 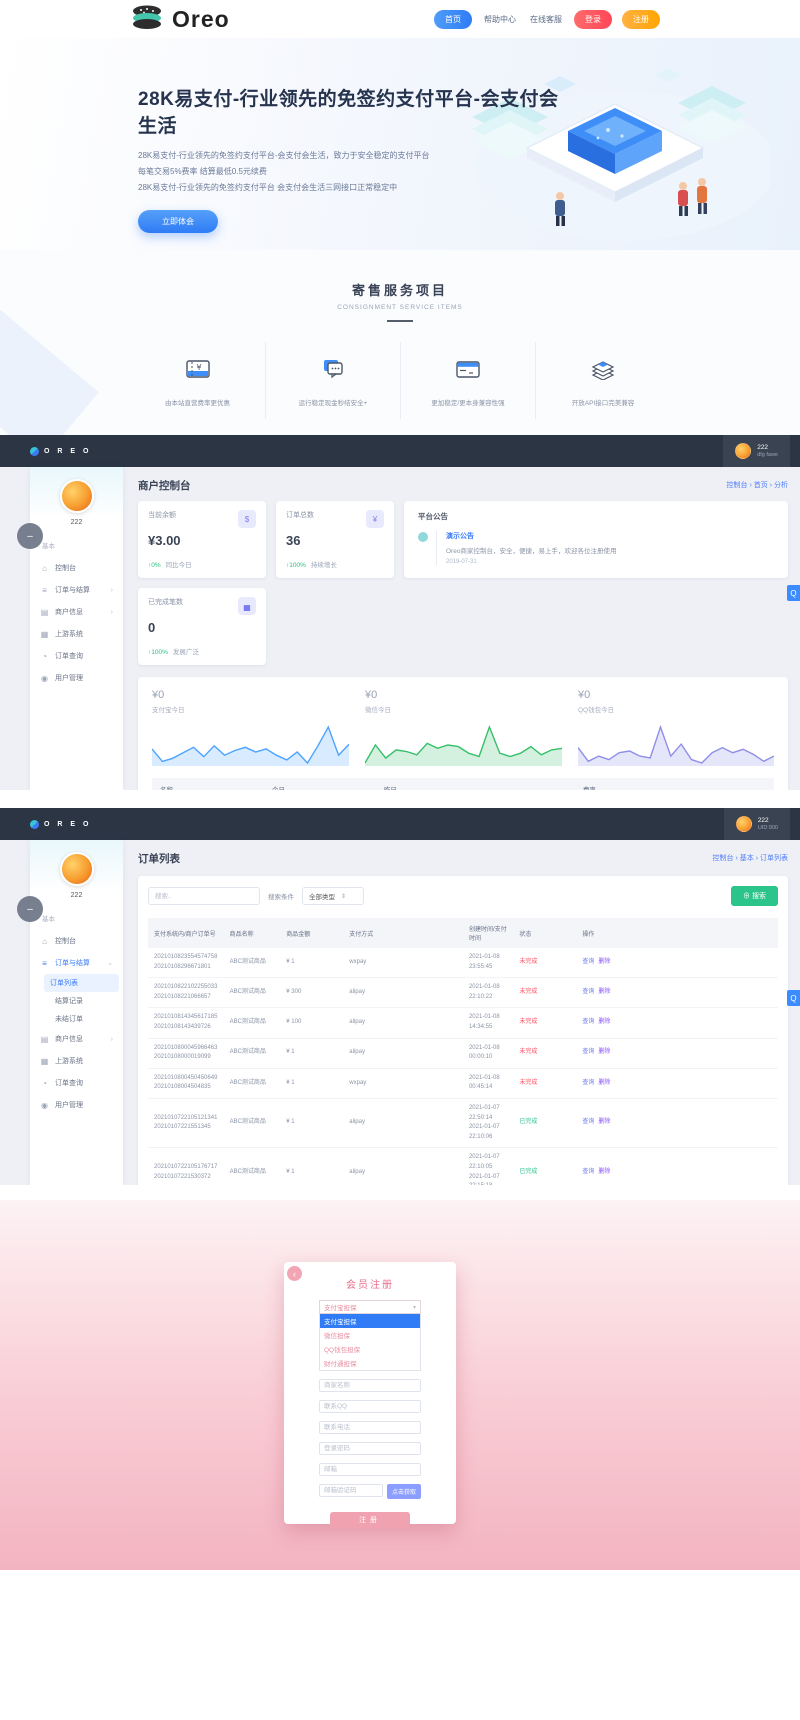 What do you see at coordinates (164, 540) in the screenshot?
I see `stat-value: ¥3.00` at bounding box center [164, 540].